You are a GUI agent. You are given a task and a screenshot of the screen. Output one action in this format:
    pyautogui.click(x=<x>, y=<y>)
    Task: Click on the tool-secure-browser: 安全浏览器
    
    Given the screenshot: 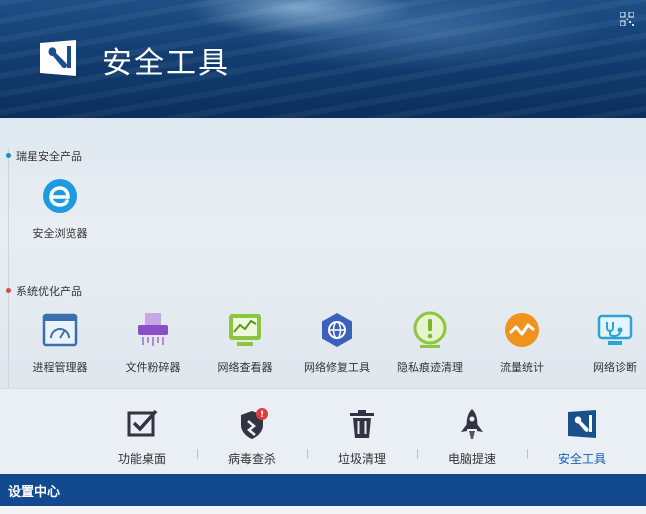 What is the action you would take?
    pyautogui.click(x=60, y=208)
    